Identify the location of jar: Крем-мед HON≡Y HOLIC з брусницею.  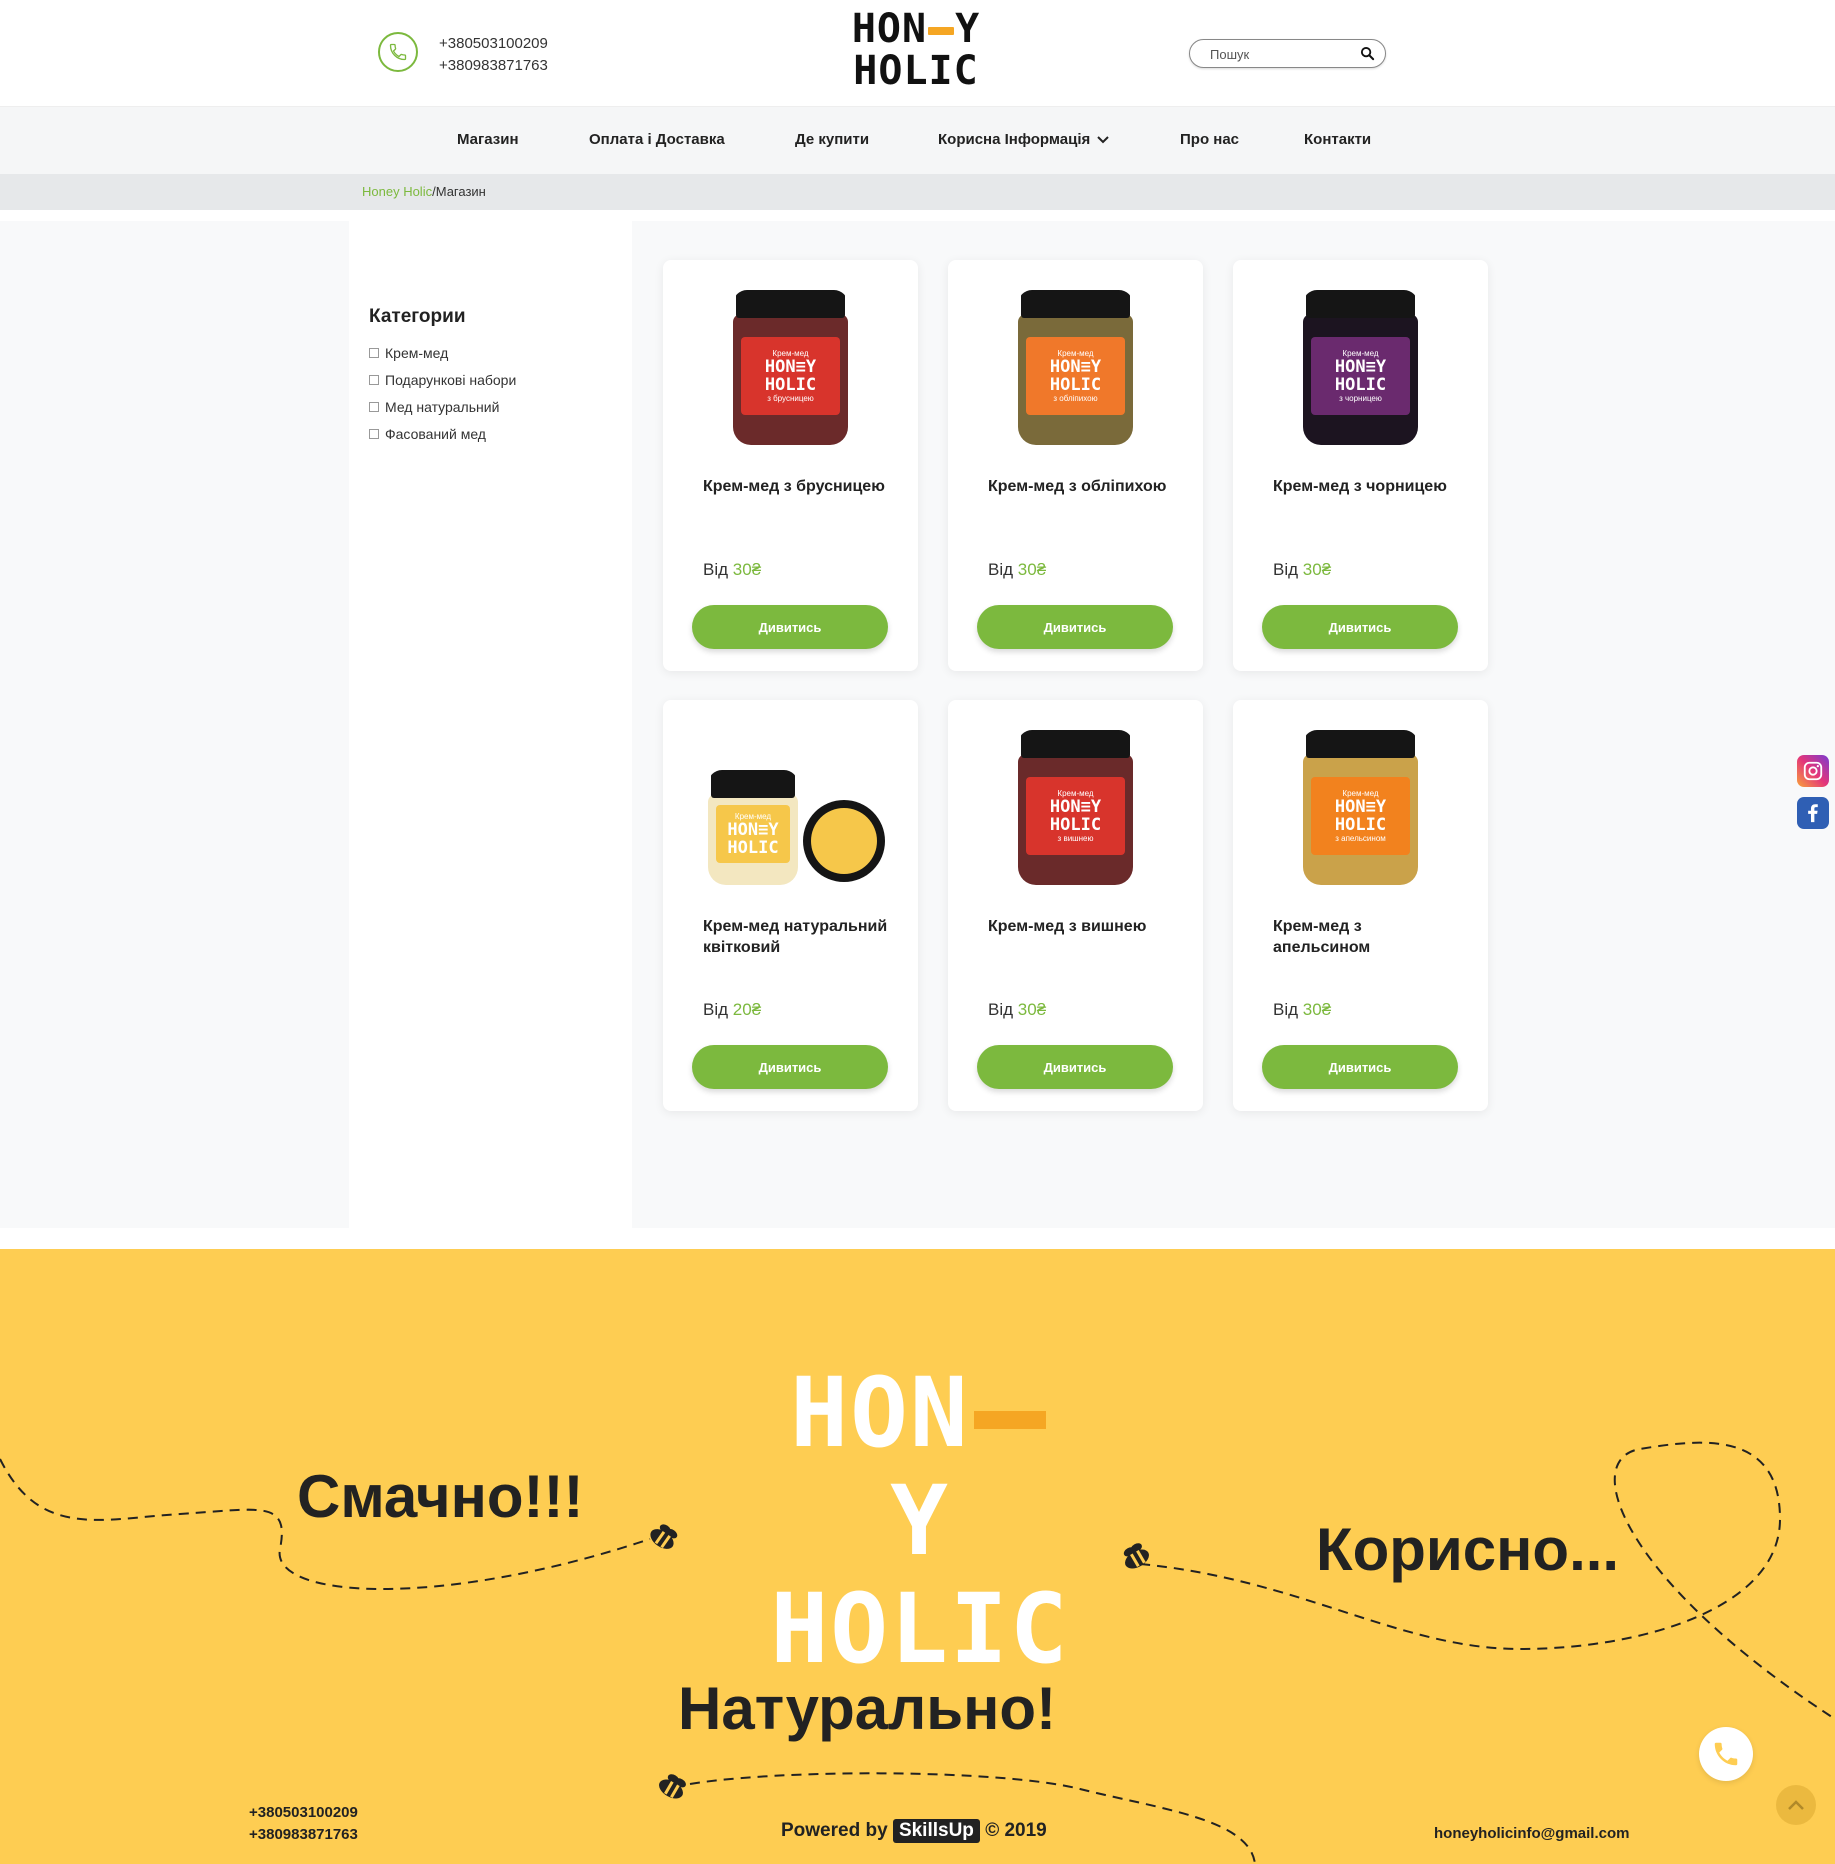
(790, 367).